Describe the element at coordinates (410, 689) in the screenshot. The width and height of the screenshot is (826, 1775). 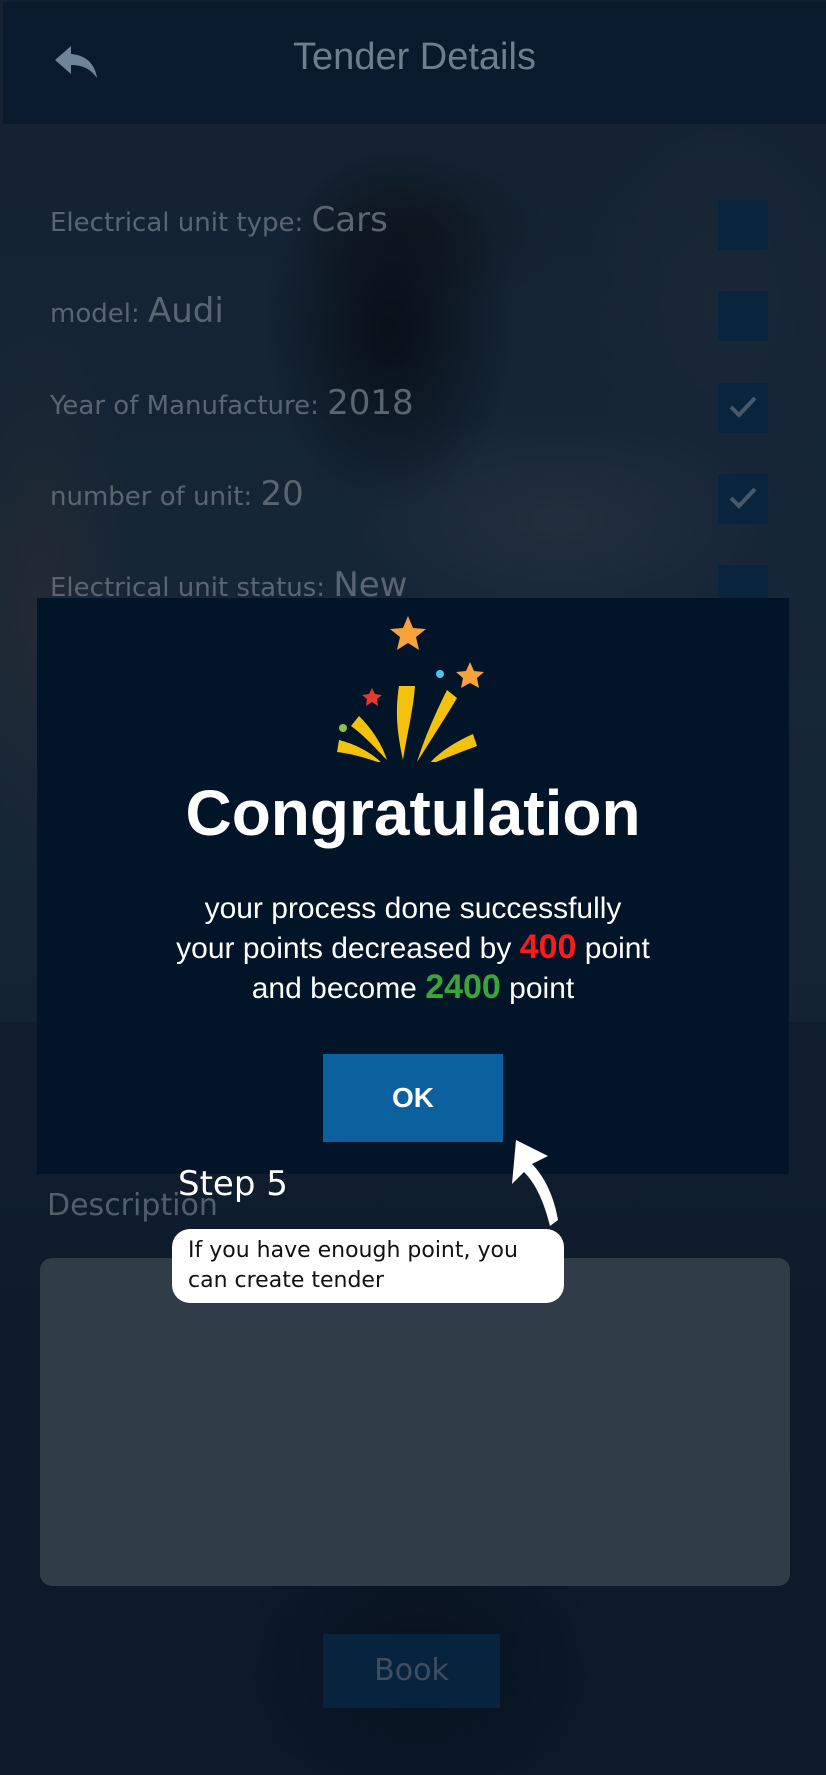
I see `fireworks-icon` at that location.